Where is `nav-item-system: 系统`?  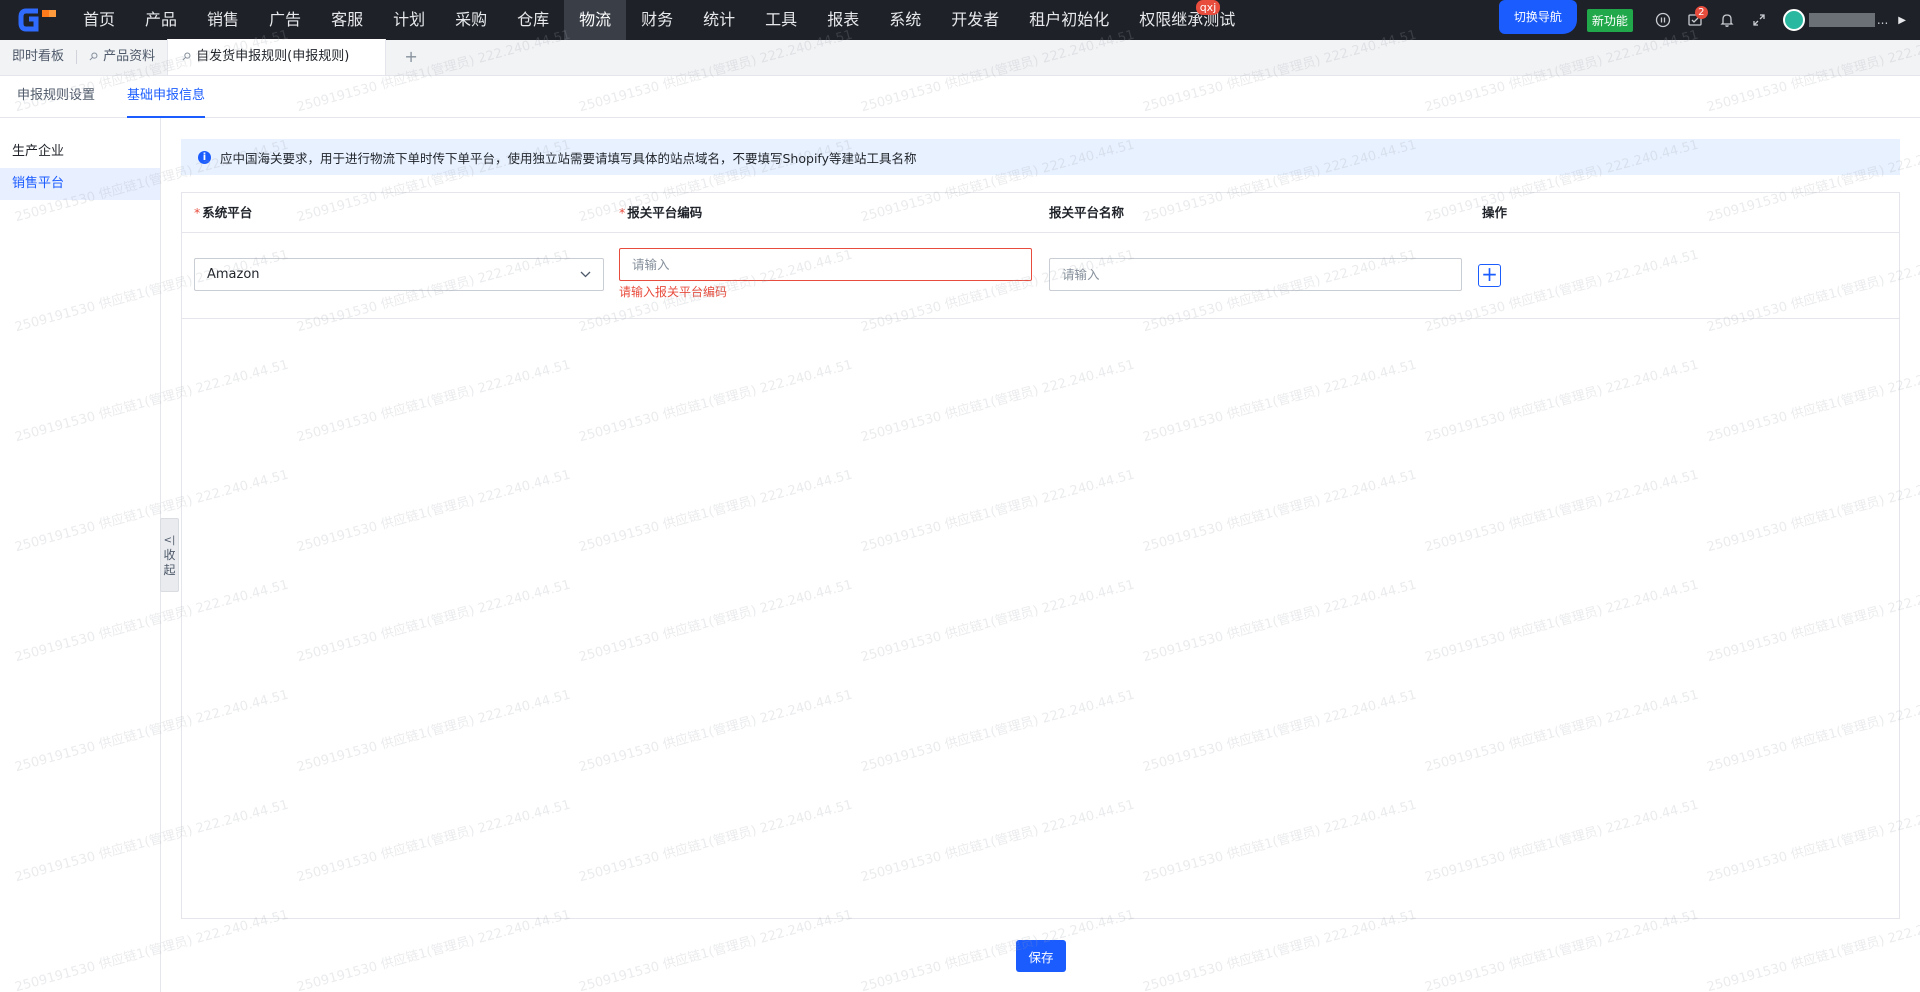
nav-item-system: 系统 is located at coordinates (905, 20).